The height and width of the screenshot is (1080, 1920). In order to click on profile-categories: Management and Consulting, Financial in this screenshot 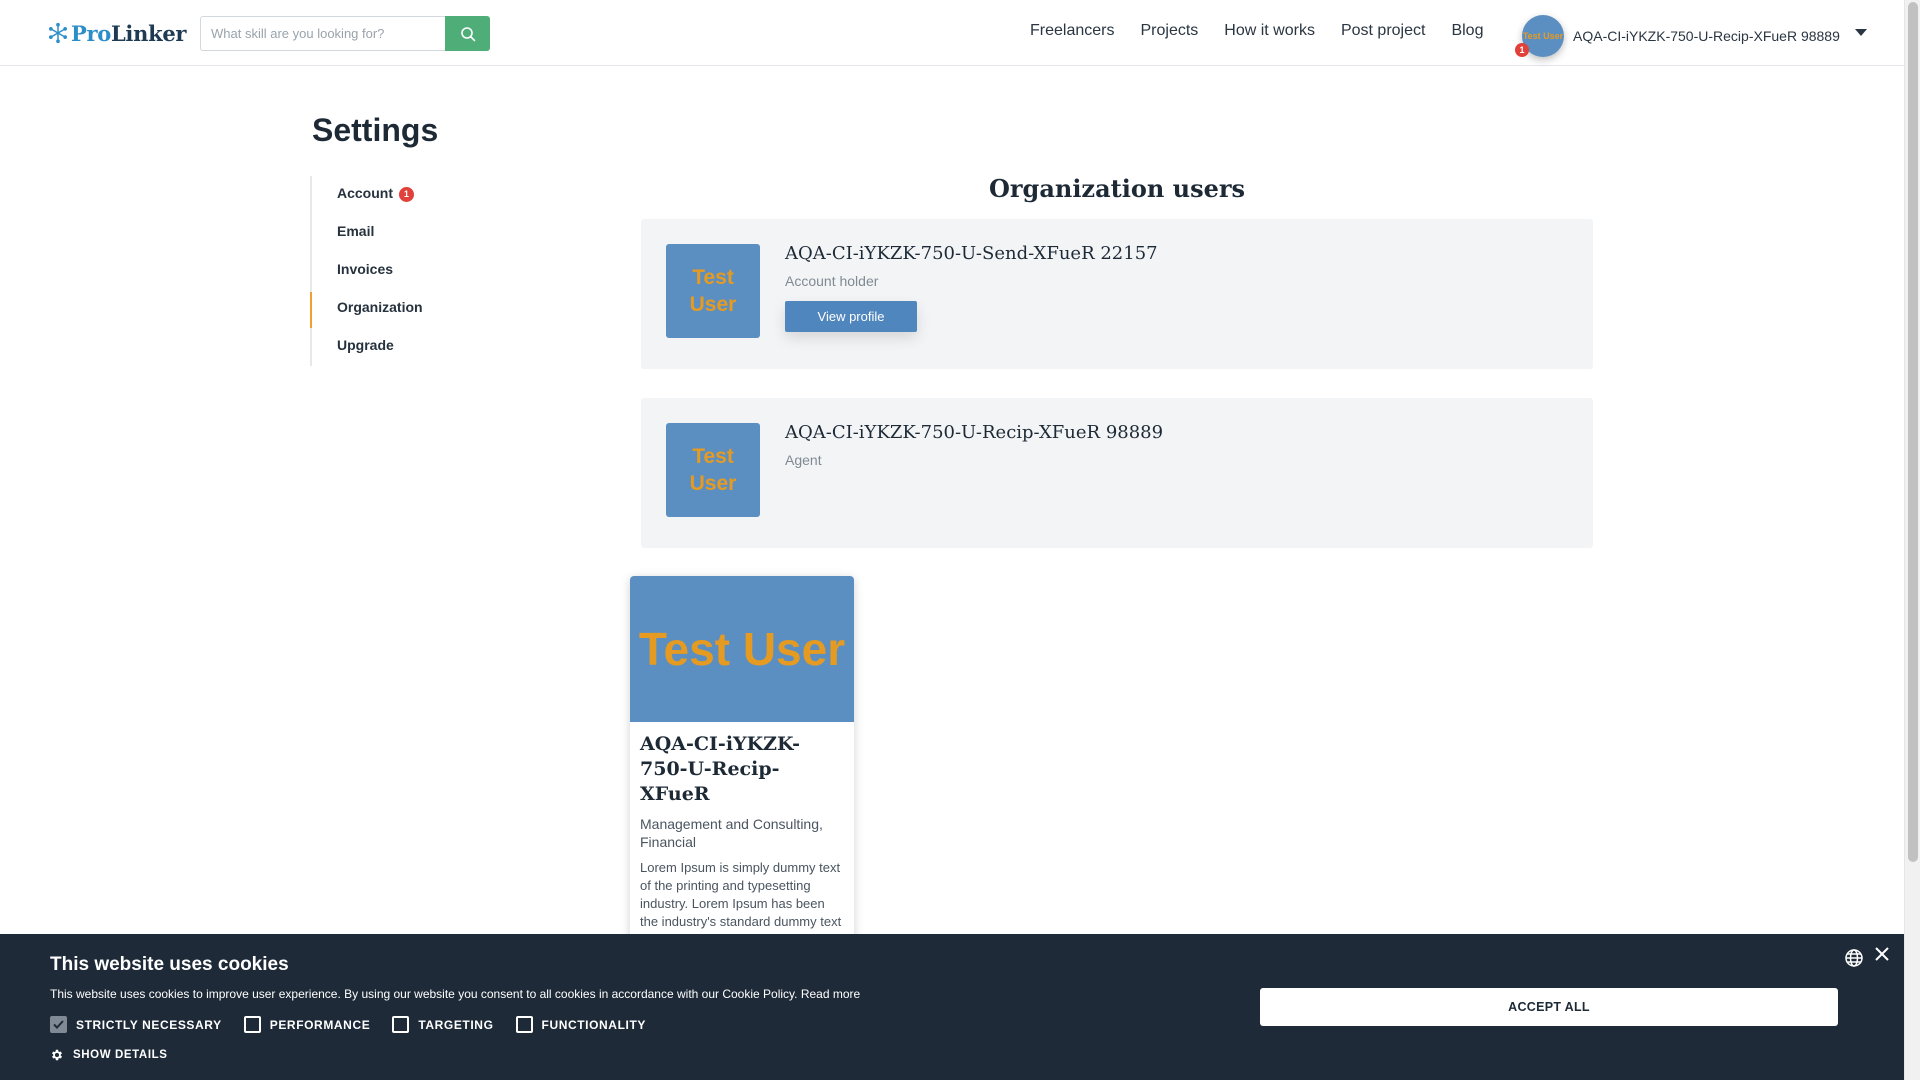, I will do `click(731, 833)`.